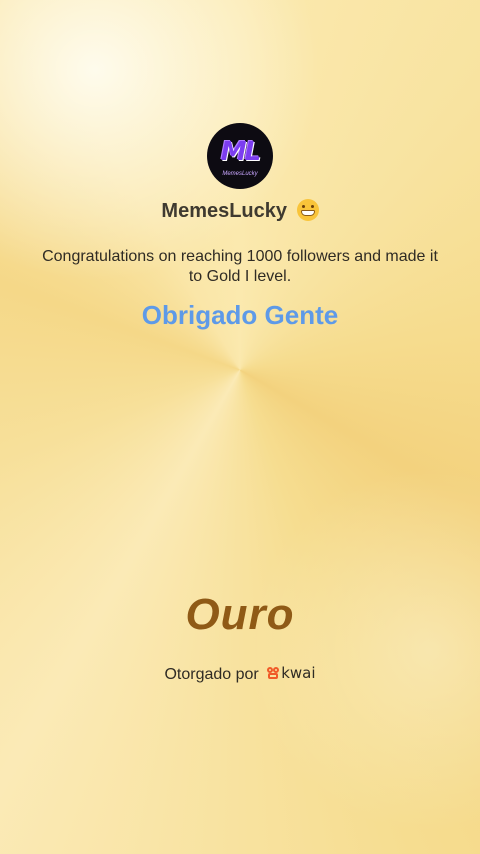 The image size is (480, 854). What do you see at coordinates (298, 673) in the screenshot?
I see `brand-name: kwai` at bounding box center [298, 673].